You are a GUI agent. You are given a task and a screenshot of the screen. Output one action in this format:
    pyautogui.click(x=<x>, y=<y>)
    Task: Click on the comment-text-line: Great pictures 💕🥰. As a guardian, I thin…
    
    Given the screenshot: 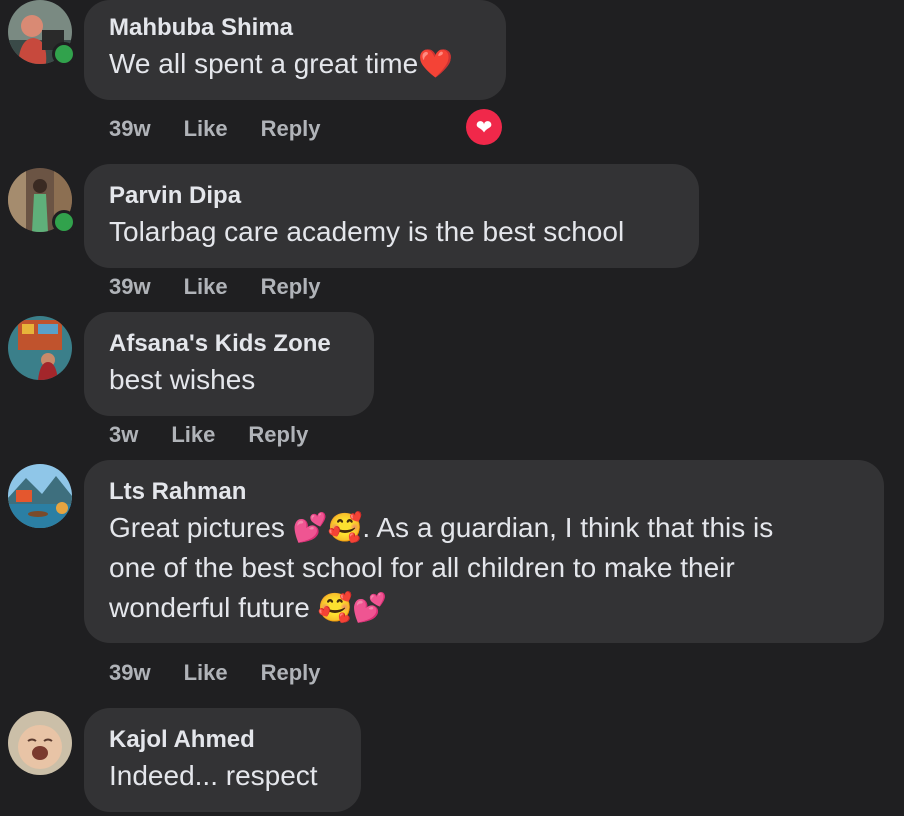 What is the action you would take?
    pyautogui.click(x=441, y=527)
    